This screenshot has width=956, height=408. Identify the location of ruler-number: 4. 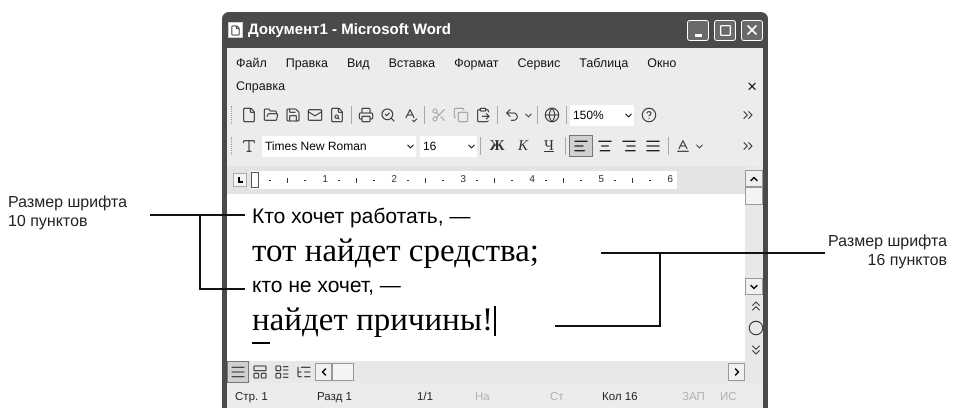
(532, 180).